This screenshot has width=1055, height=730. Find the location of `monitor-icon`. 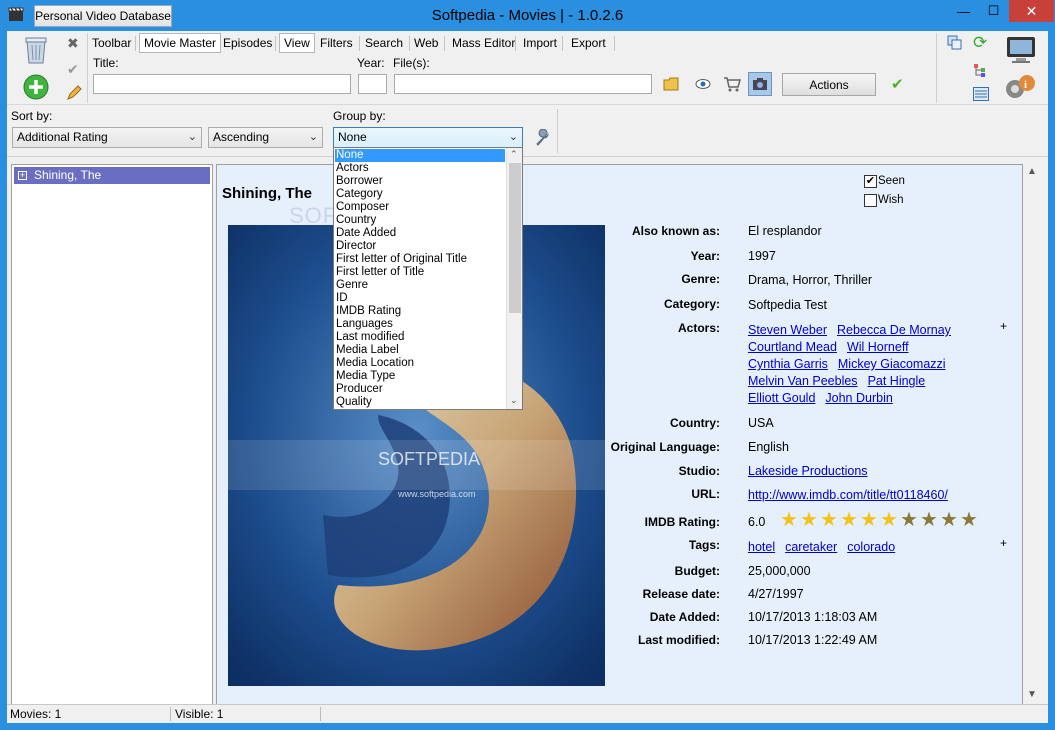

monitor-icon is located at coordinates (1021, 50).